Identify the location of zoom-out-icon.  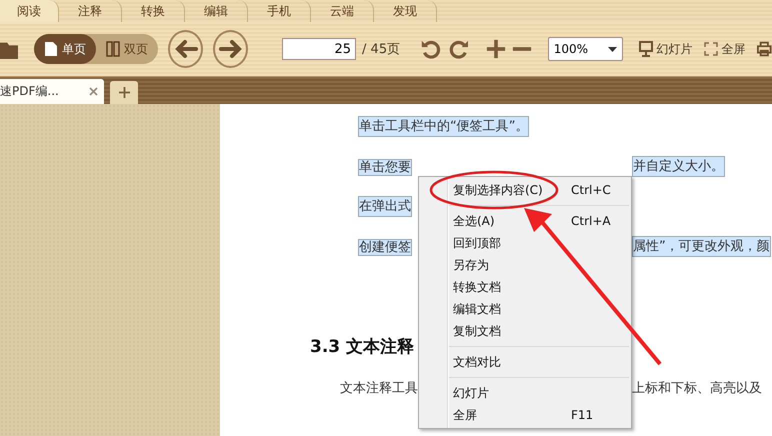
(522, 49).